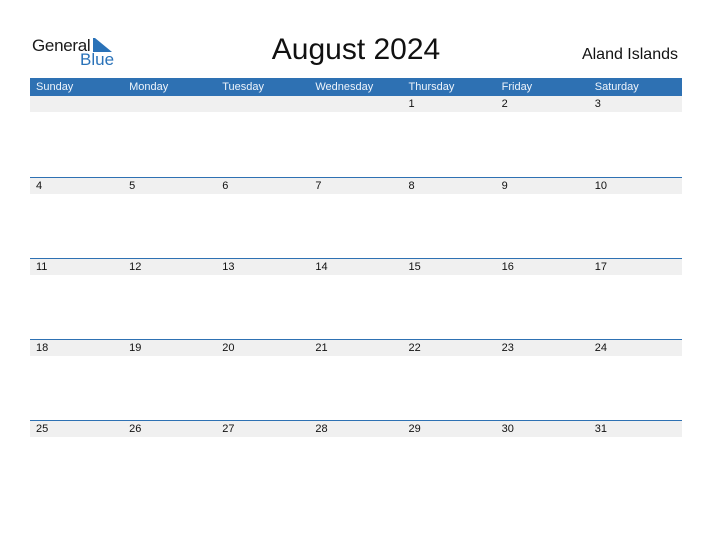  I want to click on country-label: Aland Islands, so click(629, 54).